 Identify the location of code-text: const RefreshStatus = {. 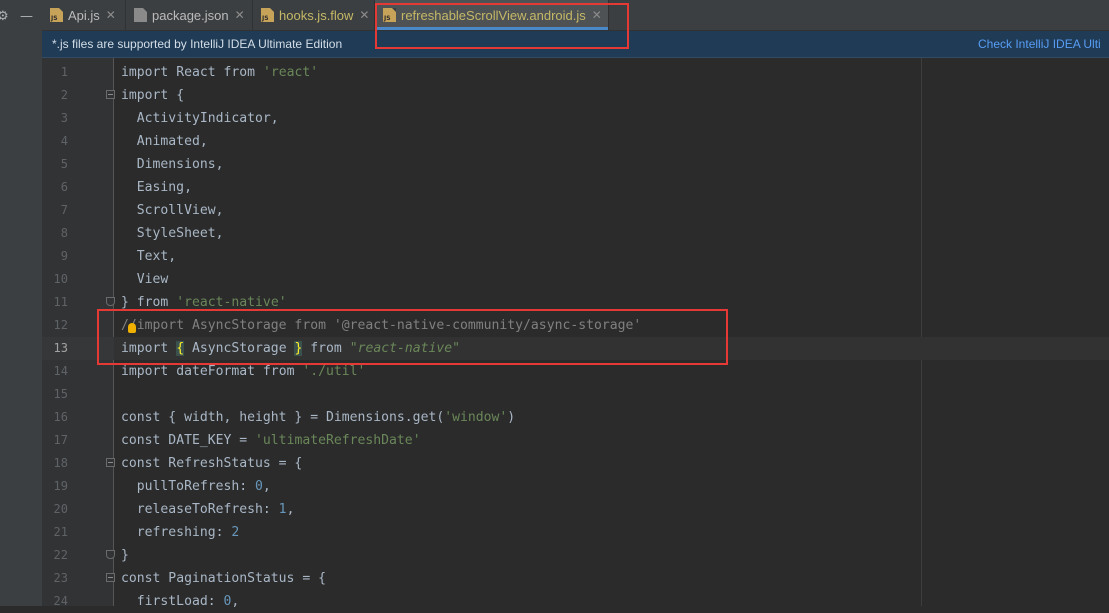
(212, 463).